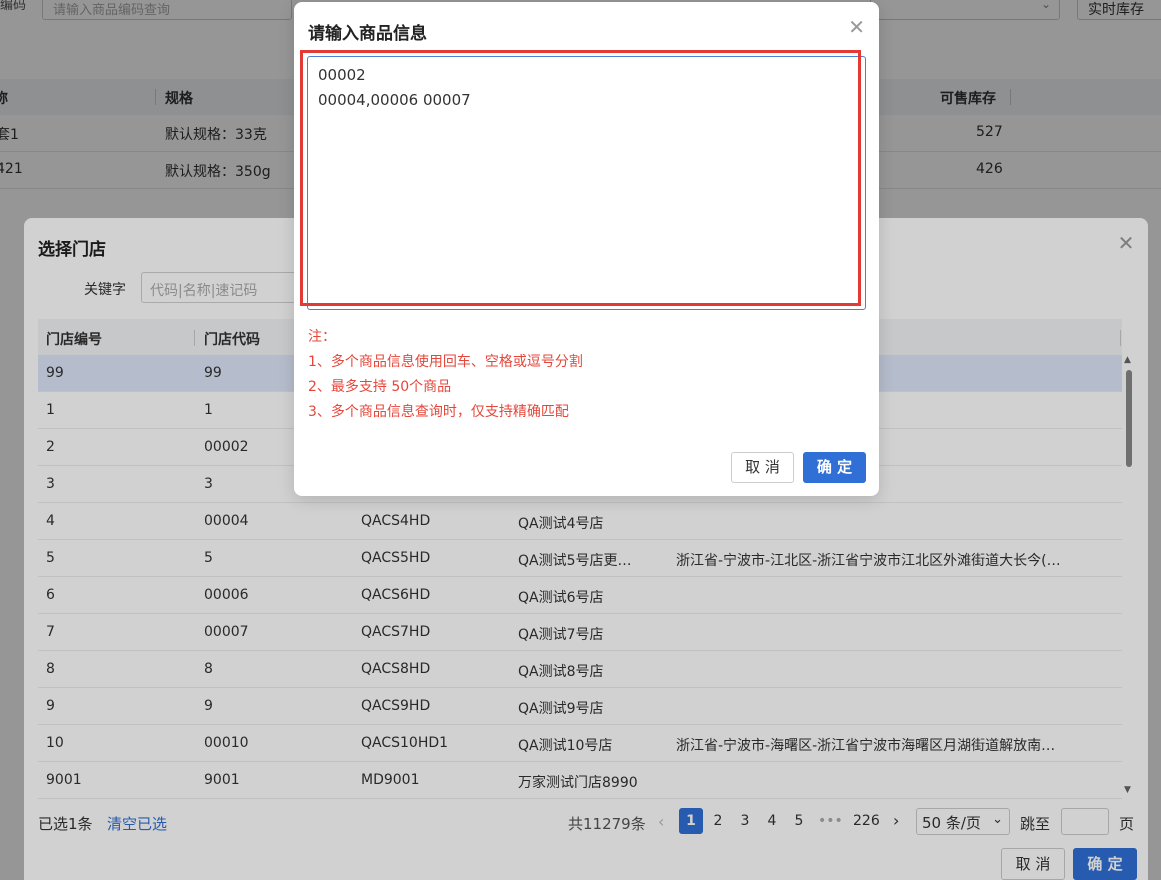 The image size is (1161, 880). I want to click on note-line: 注：, so click(322, 337).